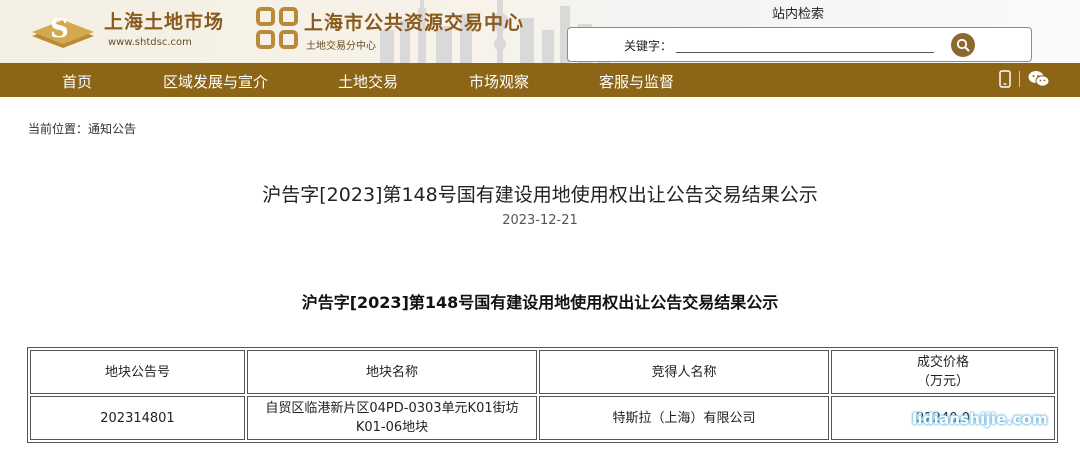  I want to click on main-nav: 首页 区域发展与宣介 土地交易 市场观察 客服与监督, so click(540, 80).